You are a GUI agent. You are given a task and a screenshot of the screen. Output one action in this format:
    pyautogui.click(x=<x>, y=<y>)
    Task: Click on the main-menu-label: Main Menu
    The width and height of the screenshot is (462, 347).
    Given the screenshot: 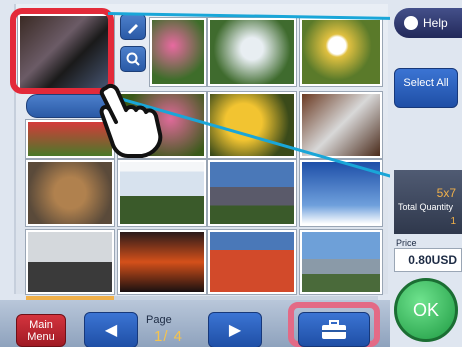 What is the action you would take?
    pyautogui.click(x=41, y=331)
    